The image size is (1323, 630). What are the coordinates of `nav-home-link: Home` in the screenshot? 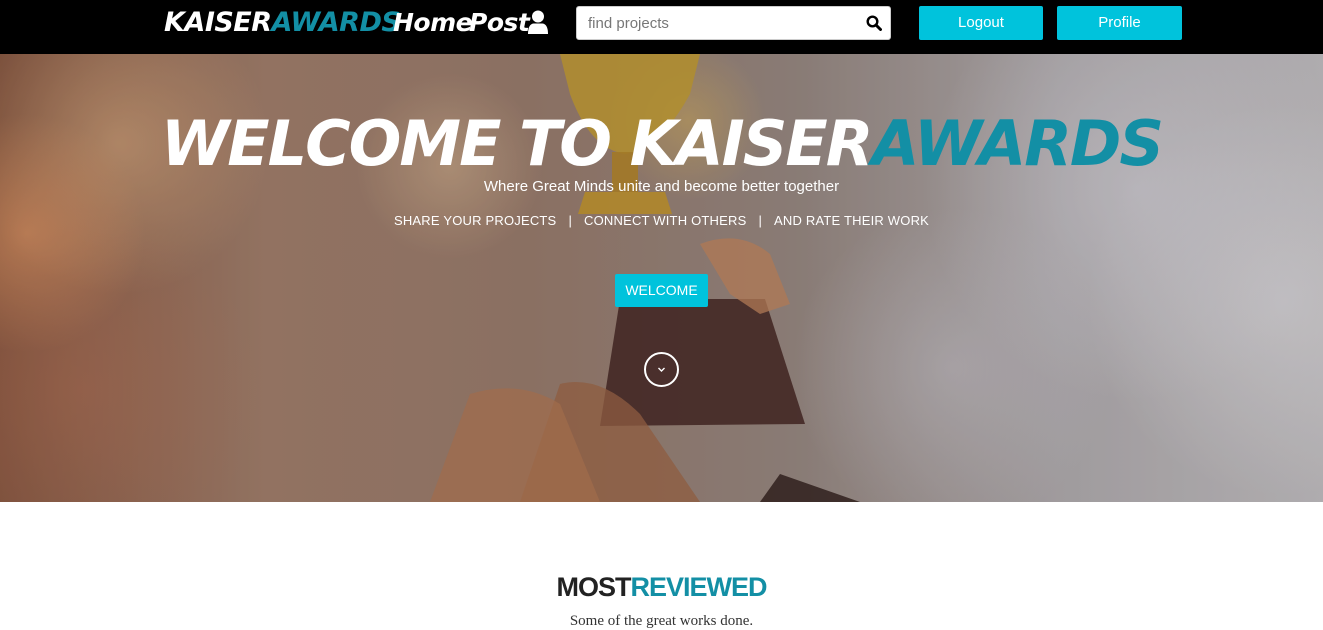 It's located at (433, 23).